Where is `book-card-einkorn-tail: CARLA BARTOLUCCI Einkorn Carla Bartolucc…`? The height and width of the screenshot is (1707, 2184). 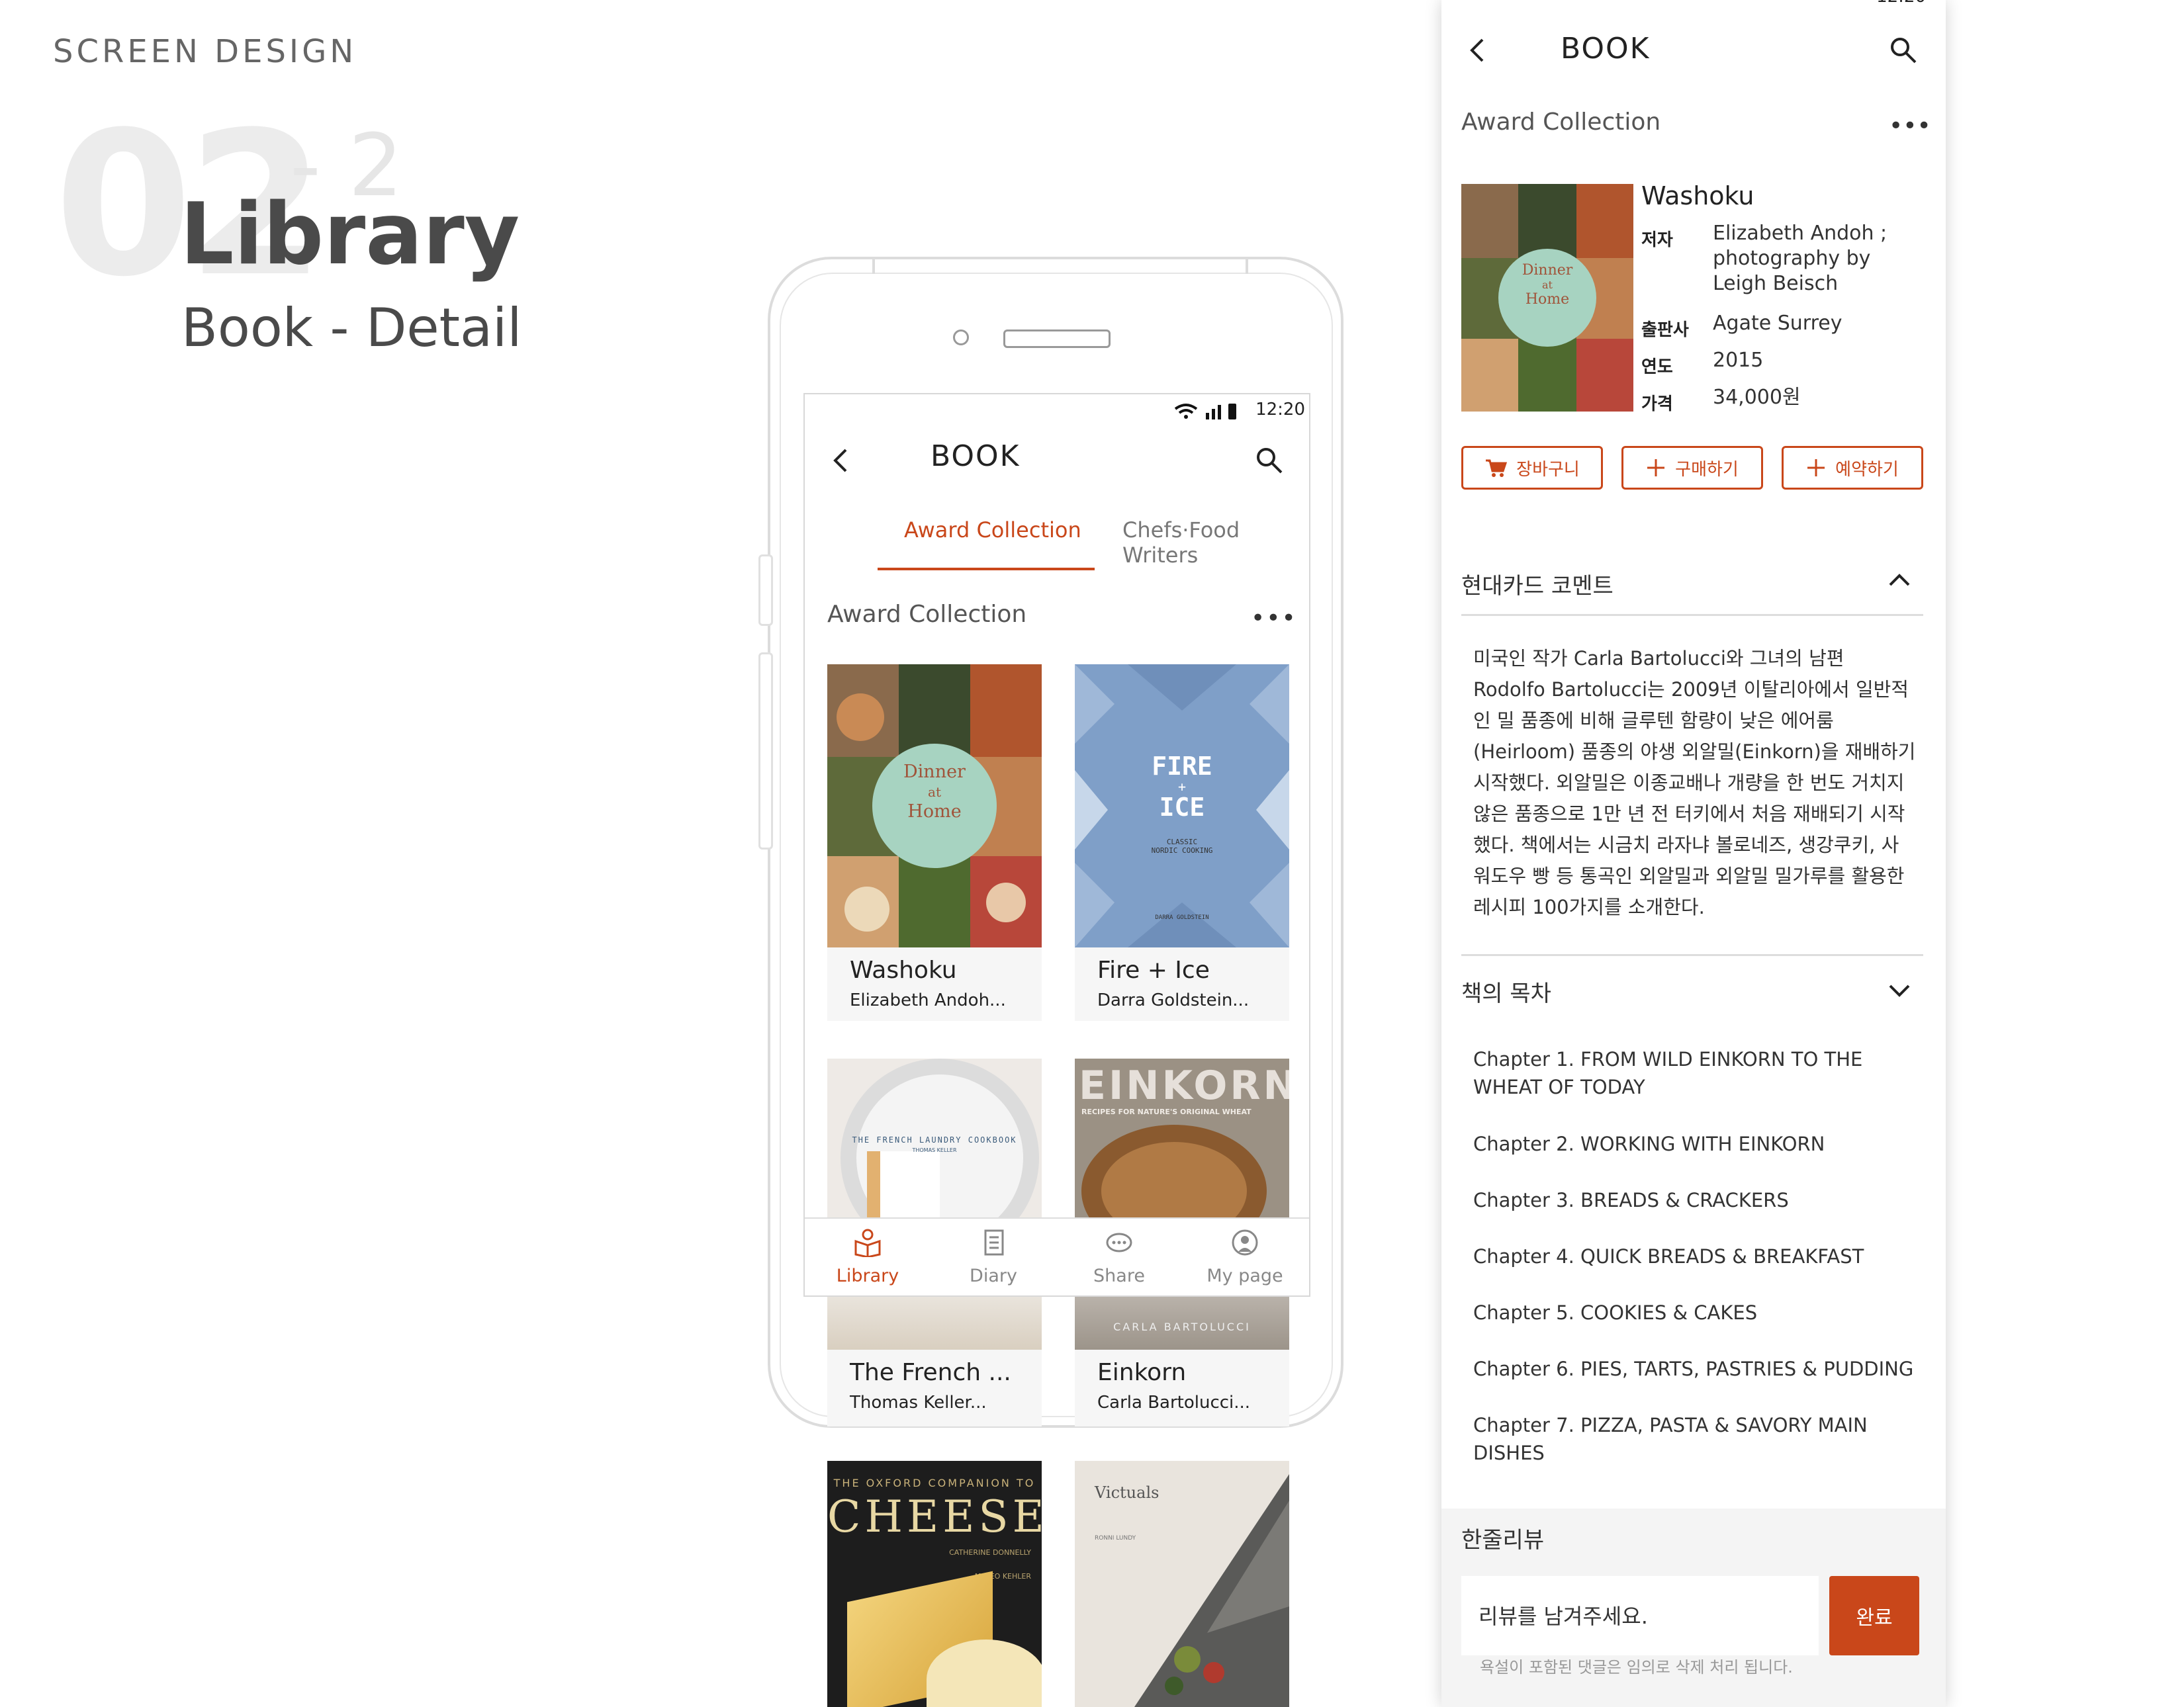 book-card-einkorn-tail: CARLA BARTOLUCCI Einkorn Carla Bartolucc… is located at coordinates (1182, 1361).